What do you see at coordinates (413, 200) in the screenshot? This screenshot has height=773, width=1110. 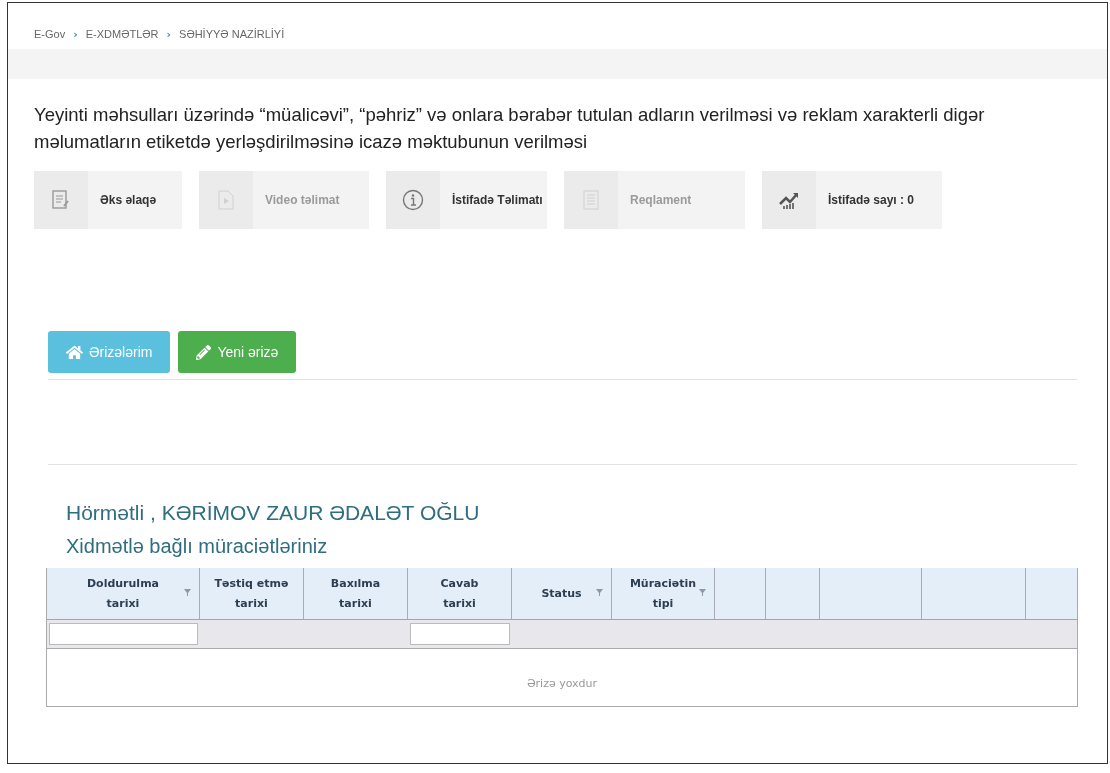 I see `info-icon` at bounding box center [413, 200].